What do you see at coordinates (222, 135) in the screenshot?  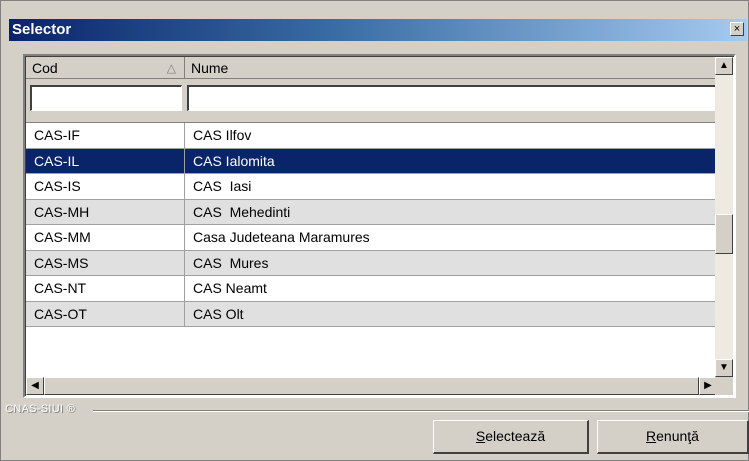 I see `cell-nume: CAS Ilfov` at bounding box center [222, 135].